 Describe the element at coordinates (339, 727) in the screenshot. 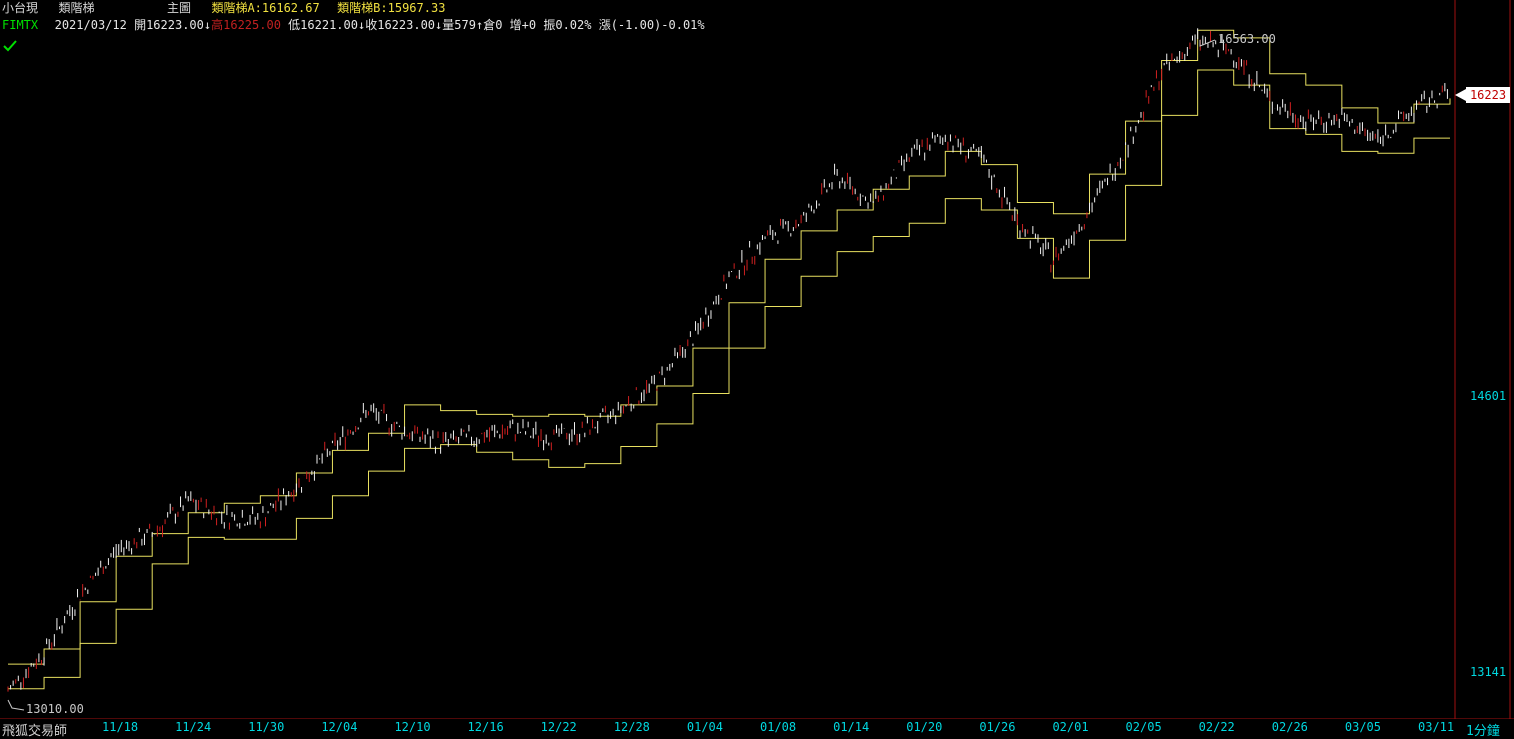

I see `x-tick-label: 12/04` at that location.